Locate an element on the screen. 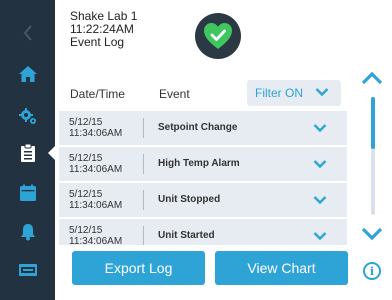 Image resolution: width=392 pixels, height=300 pixels. monitor-icon is located at coordinates (27, 270).